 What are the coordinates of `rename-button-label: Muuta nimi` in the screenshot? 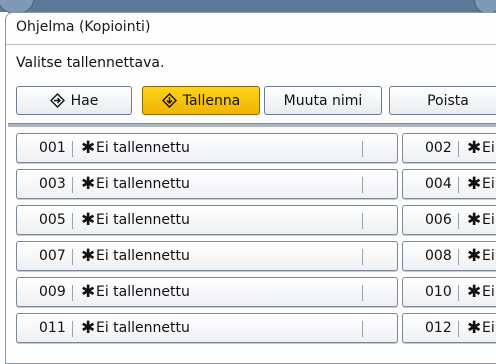 It's located at (323, 100).